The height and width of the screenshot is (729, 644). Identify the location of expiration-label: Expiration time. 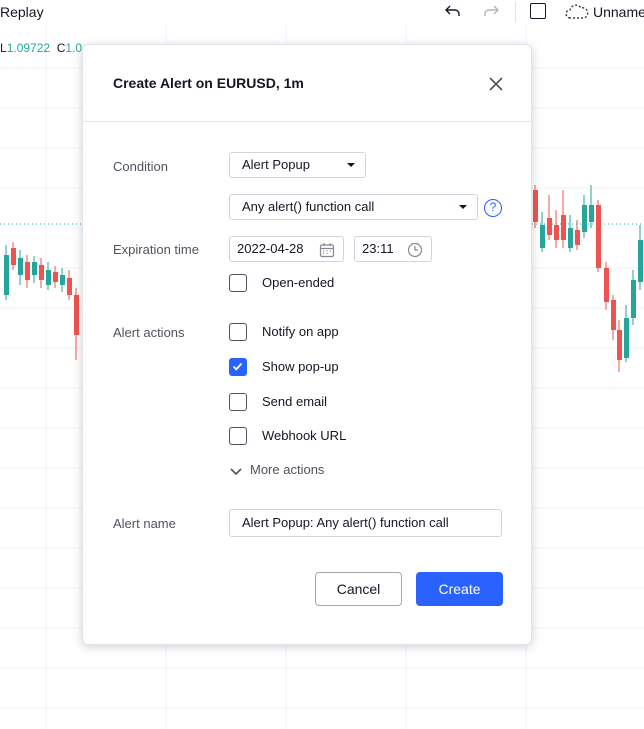
(156, 249).